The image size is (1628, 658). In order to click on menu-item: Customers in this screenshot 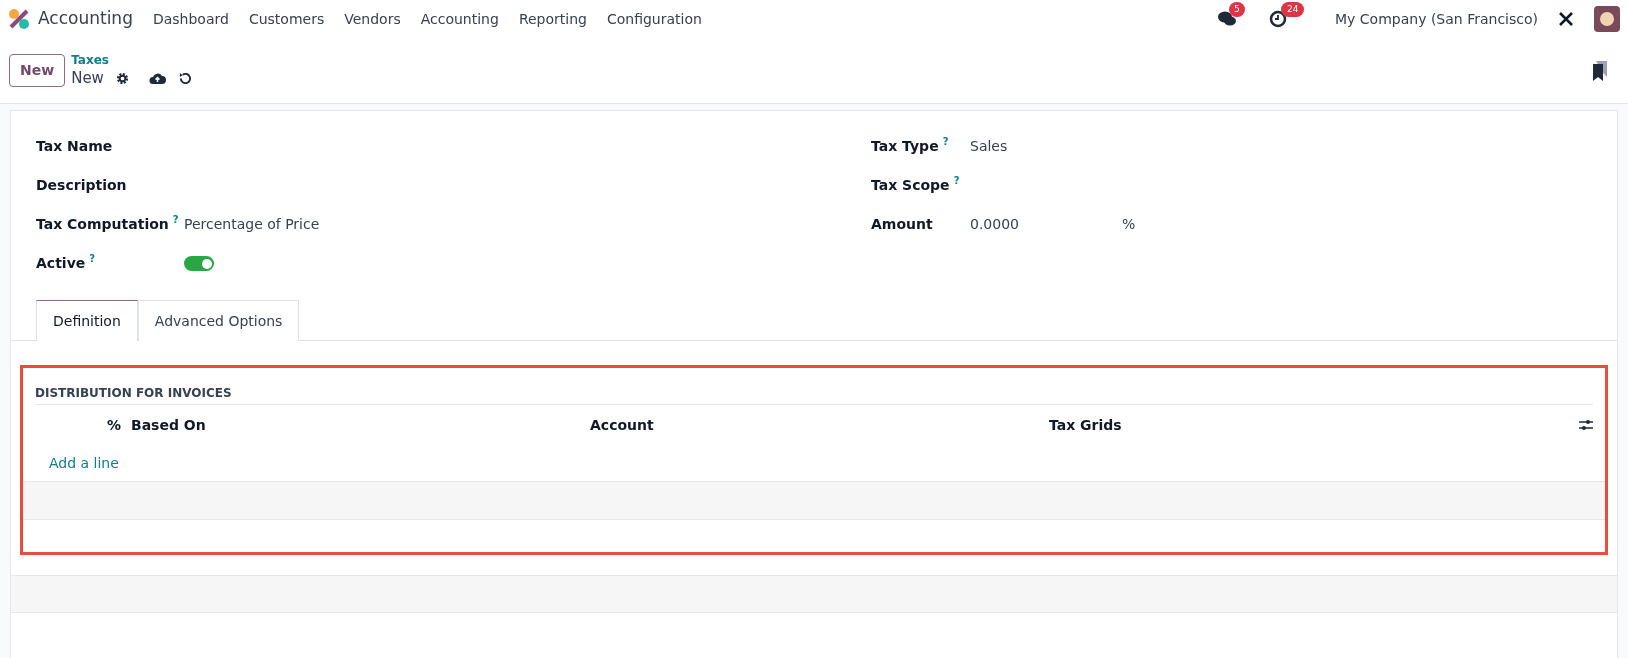, I will do `click(286, 19)`.